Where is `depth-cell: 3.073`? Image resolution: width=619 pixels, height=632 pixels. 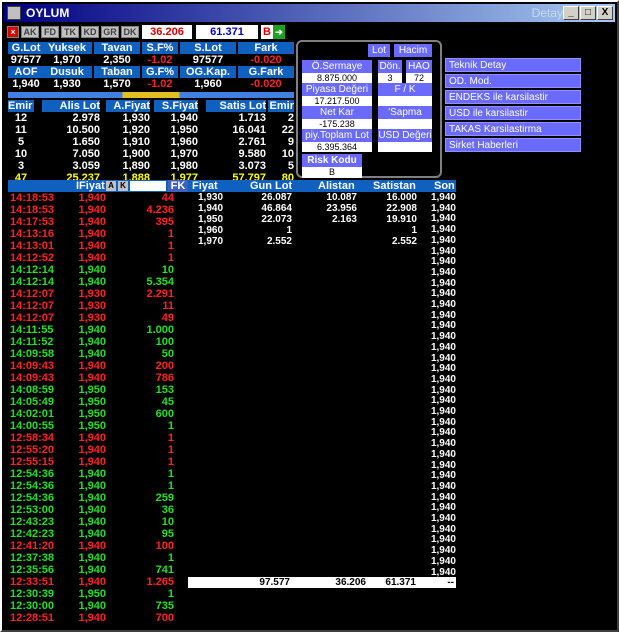 depth-cell: 3.073 is located at coordinates (252, 166).